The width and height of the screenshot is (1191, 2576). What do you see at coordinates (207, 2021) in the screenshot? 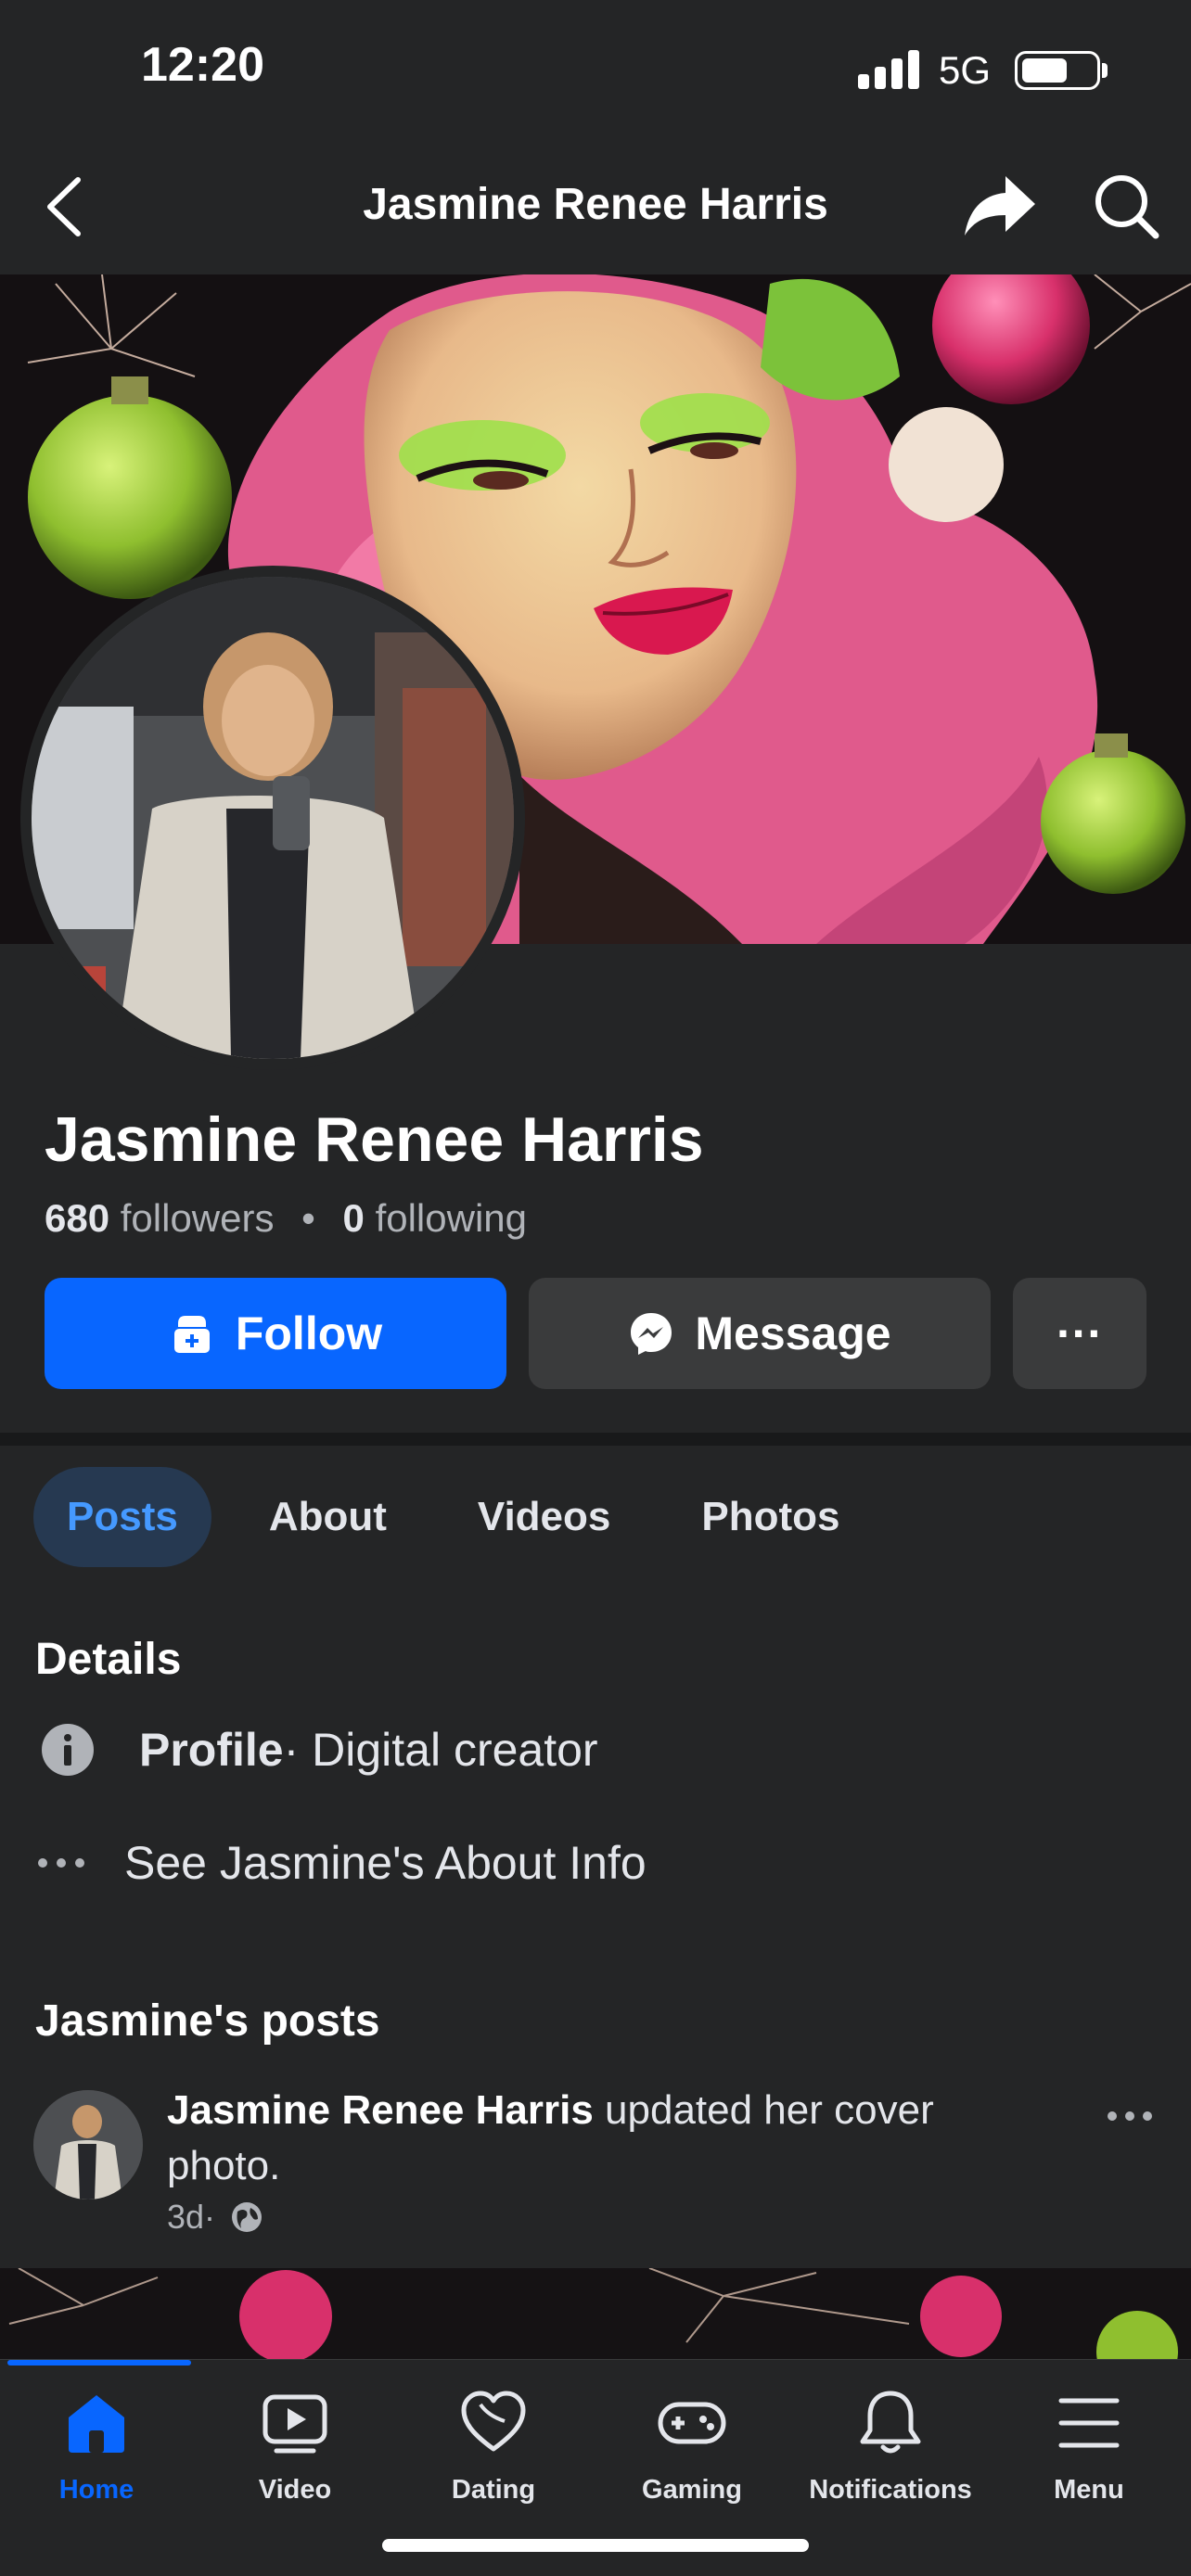
I see `posts-title: Jasmine's posts` at bounding box center [207, 2021].